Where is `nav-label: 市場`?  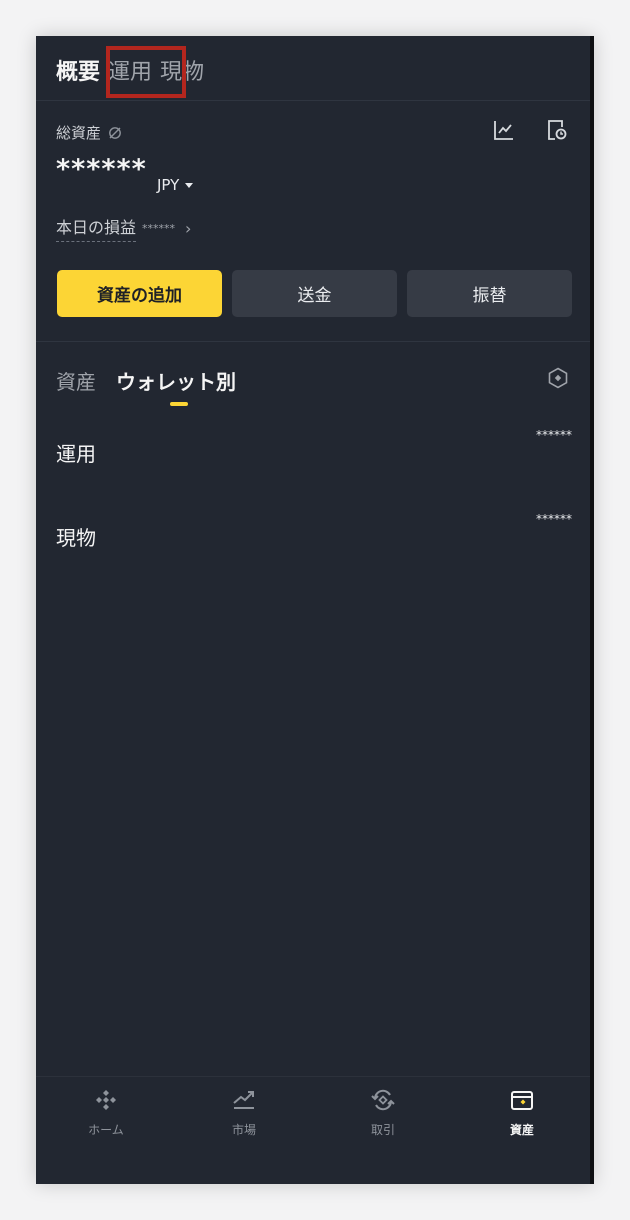 nav-label: 市場 is located at coordinates (243, 1130).